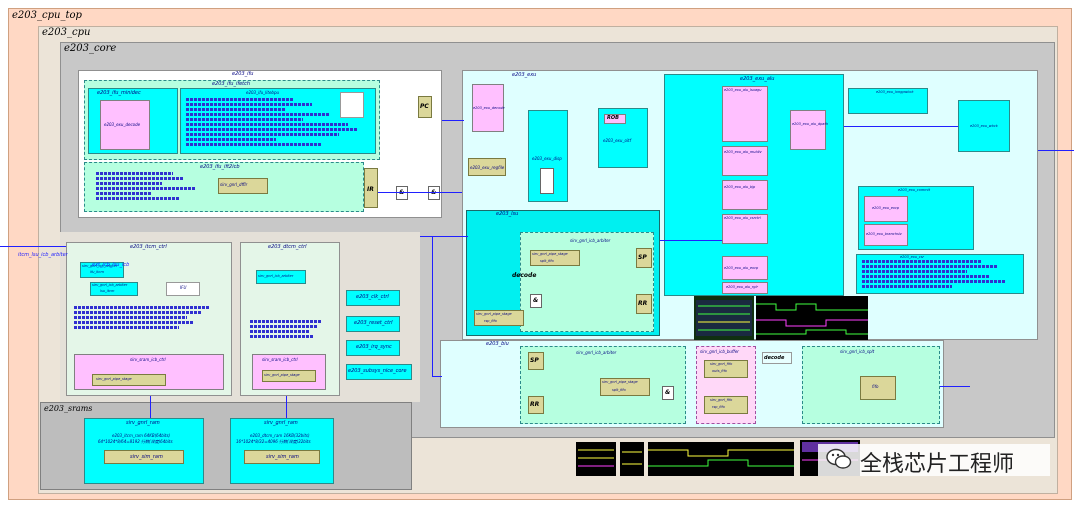 The height and width of the screenshot is (507, 1079). I want to click on exu-alu-muldiv-label: e203_exu_alu_muldiv, so click(743, 152).